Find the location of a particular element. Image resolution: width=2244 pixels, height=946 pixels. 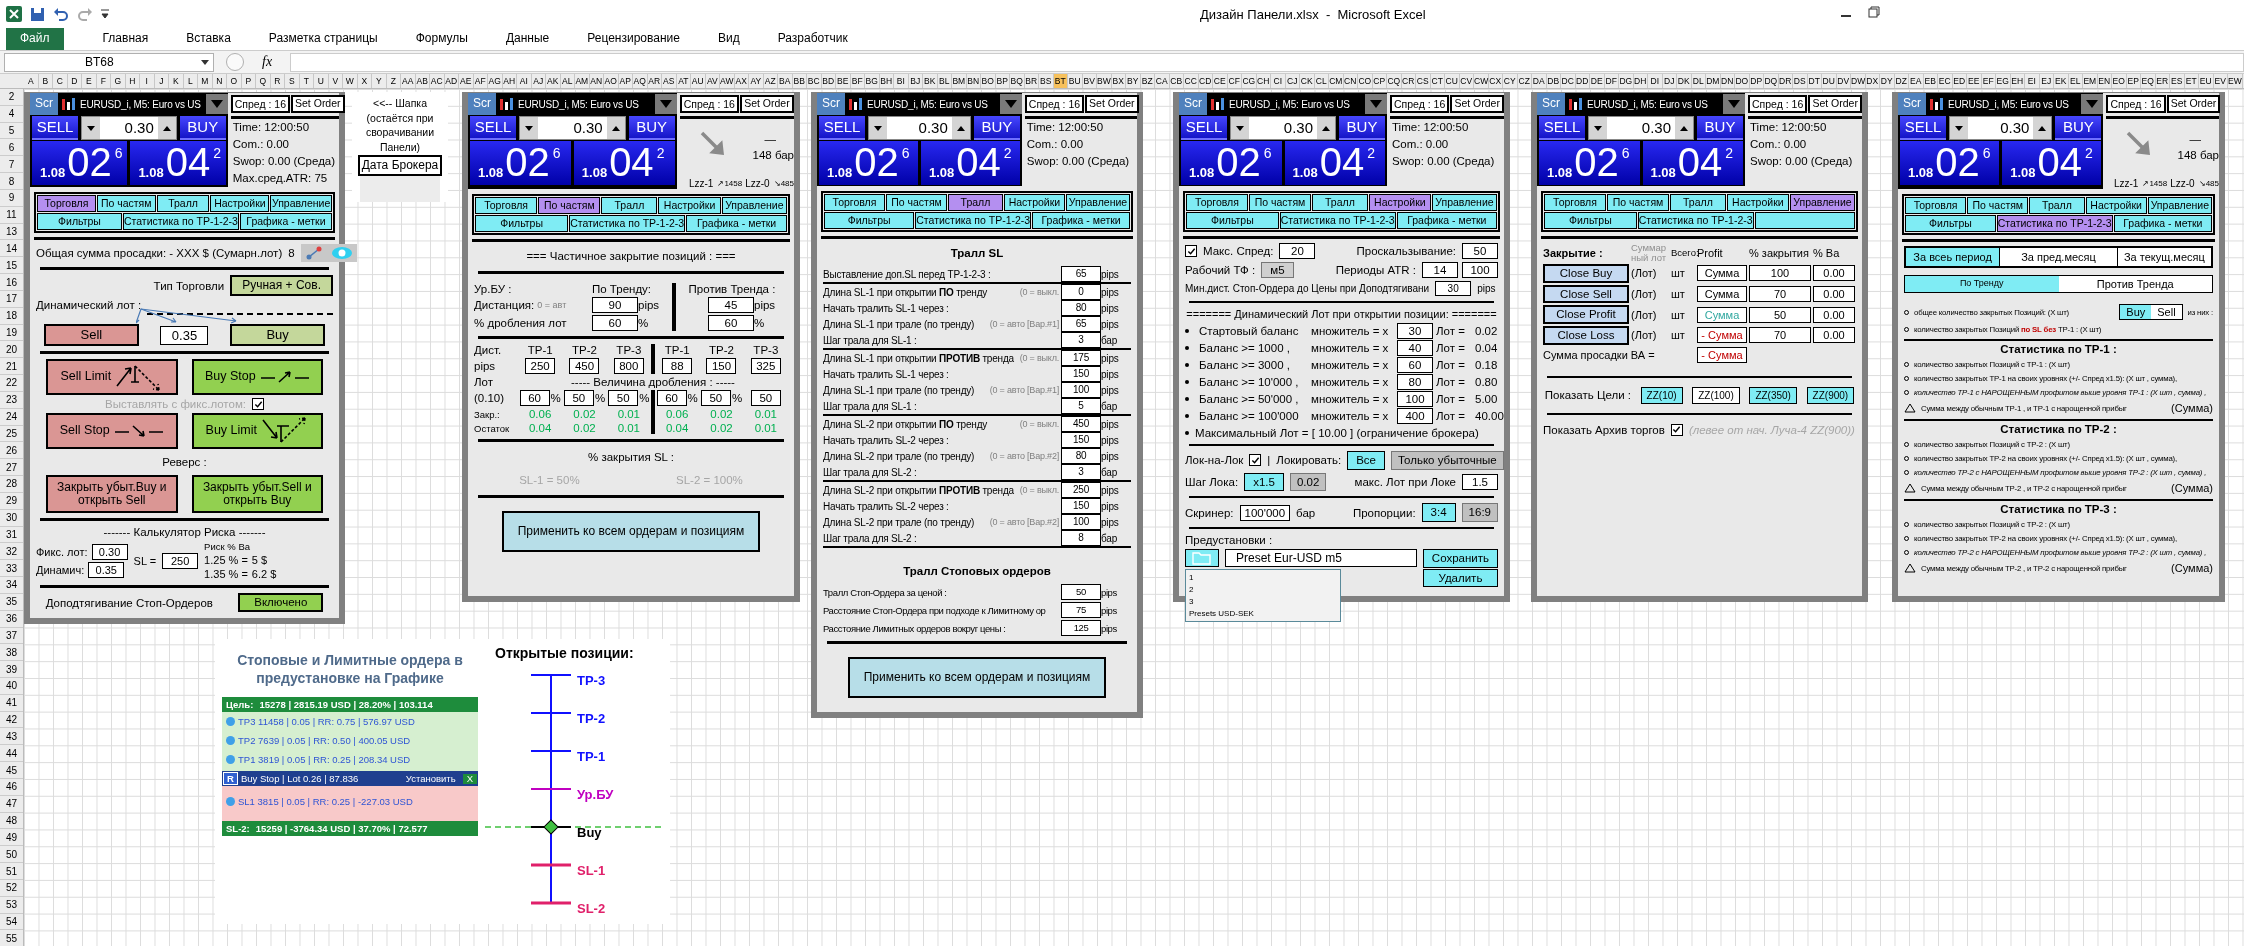

column-header: BQ is located at coordinates (1017, 81).